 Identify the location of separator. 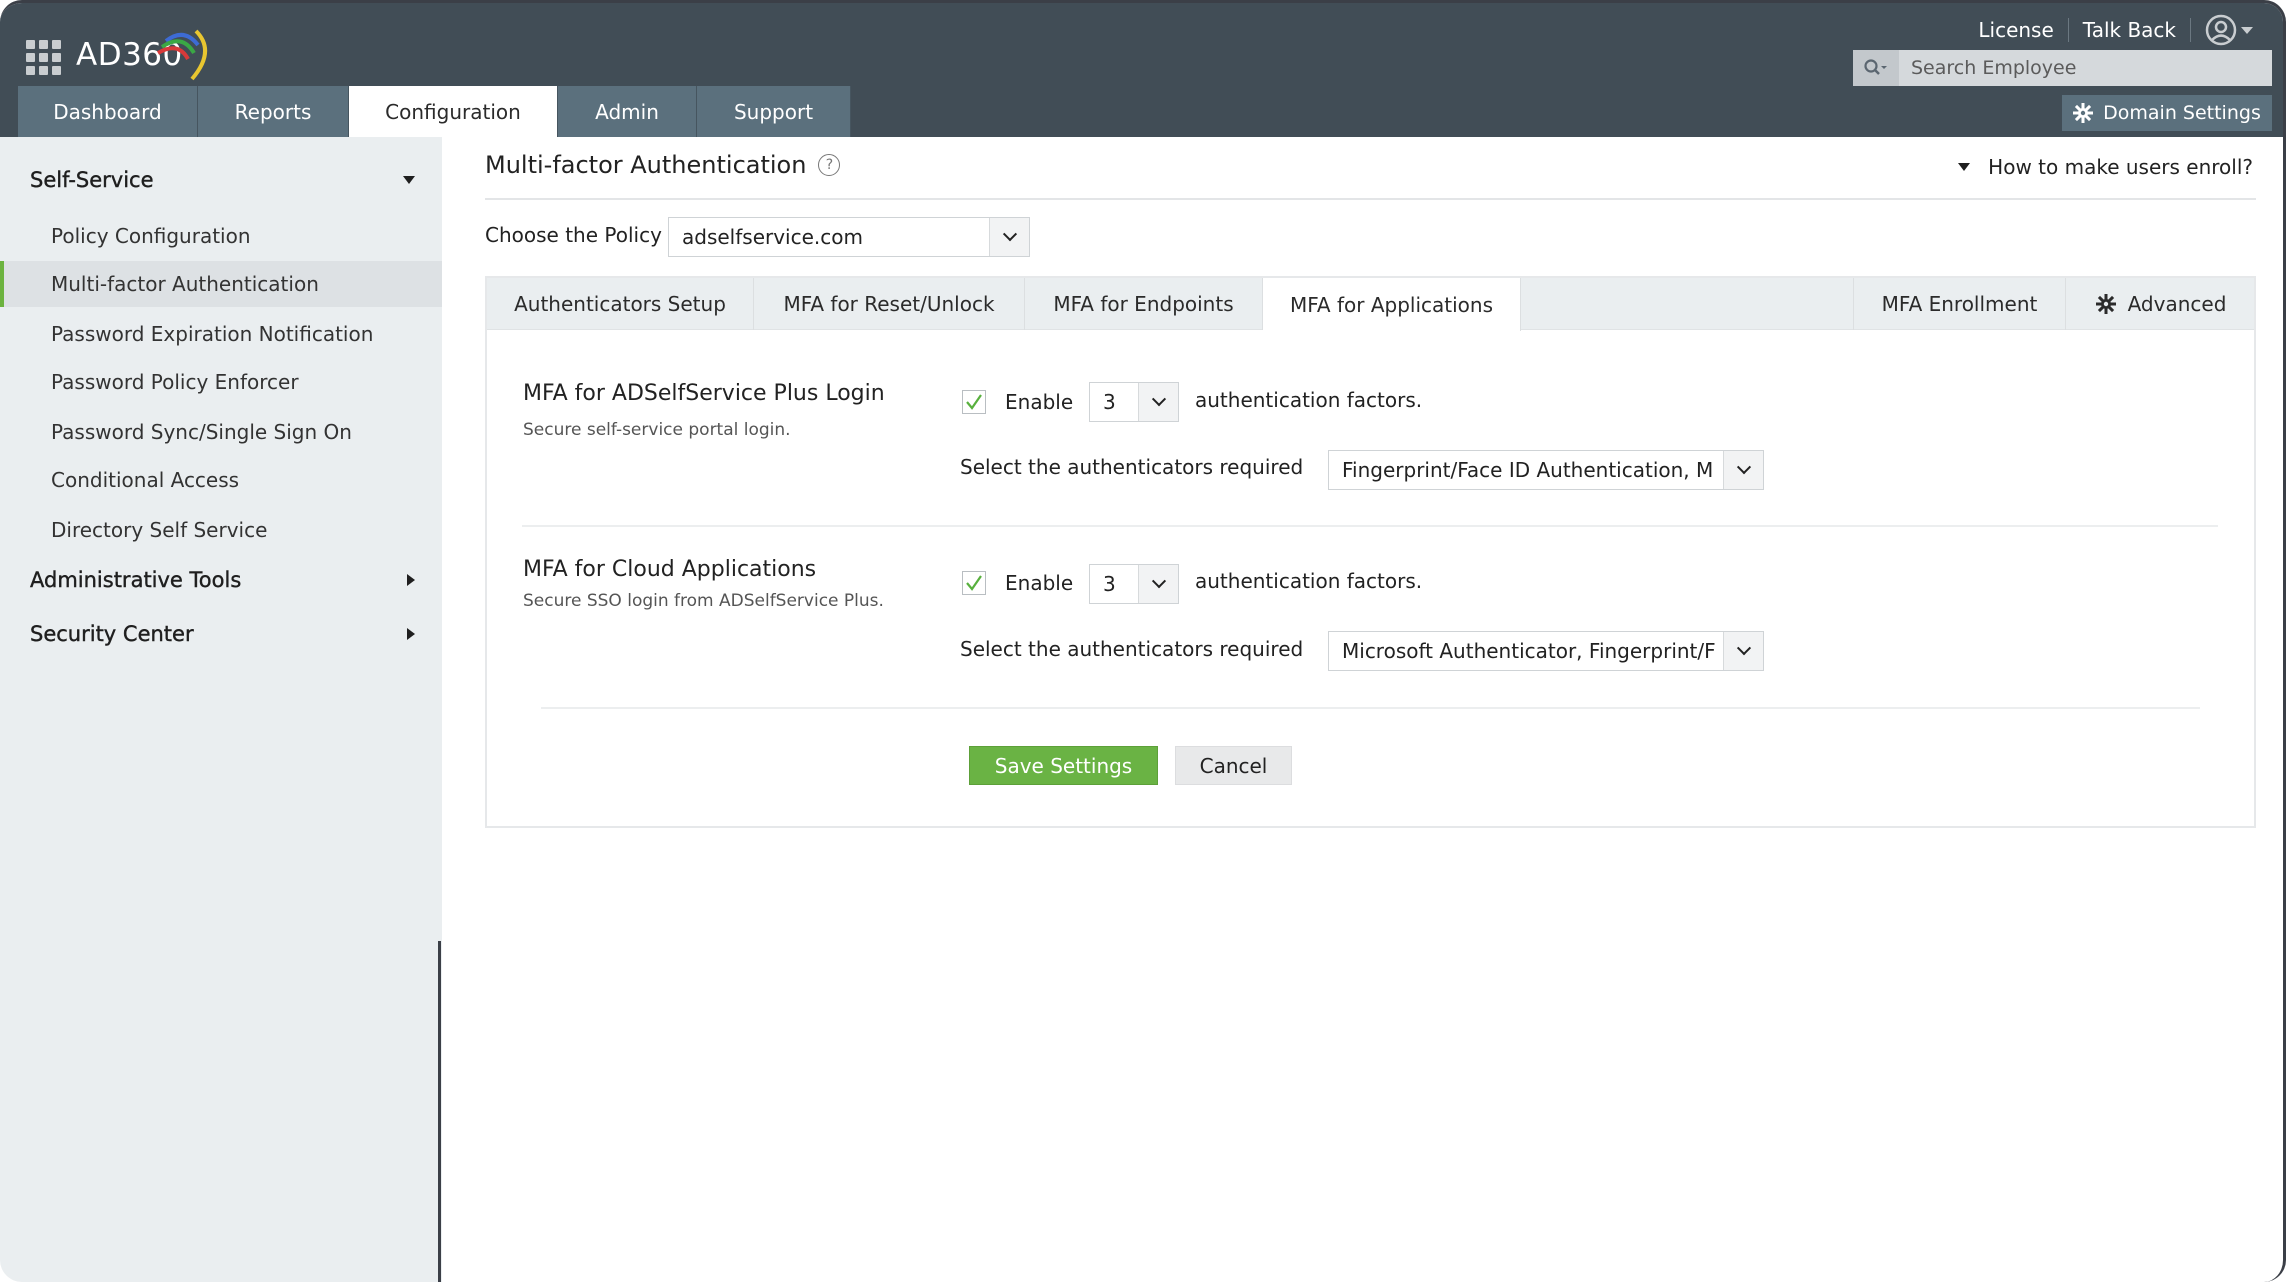
(2190, 30).